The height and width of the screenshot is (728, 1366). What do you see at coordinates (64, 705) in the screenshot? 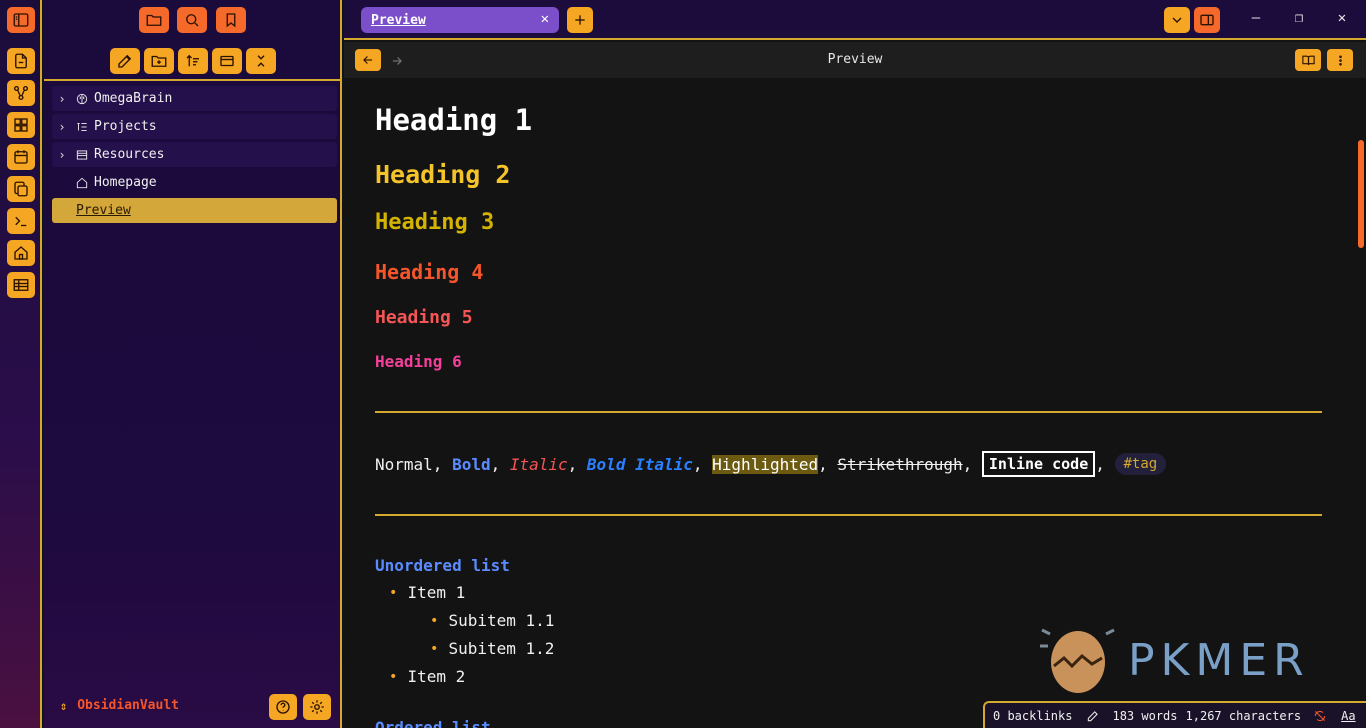
I see `chevron-updown-icon: ⇕` at bounding box center [64, 705].